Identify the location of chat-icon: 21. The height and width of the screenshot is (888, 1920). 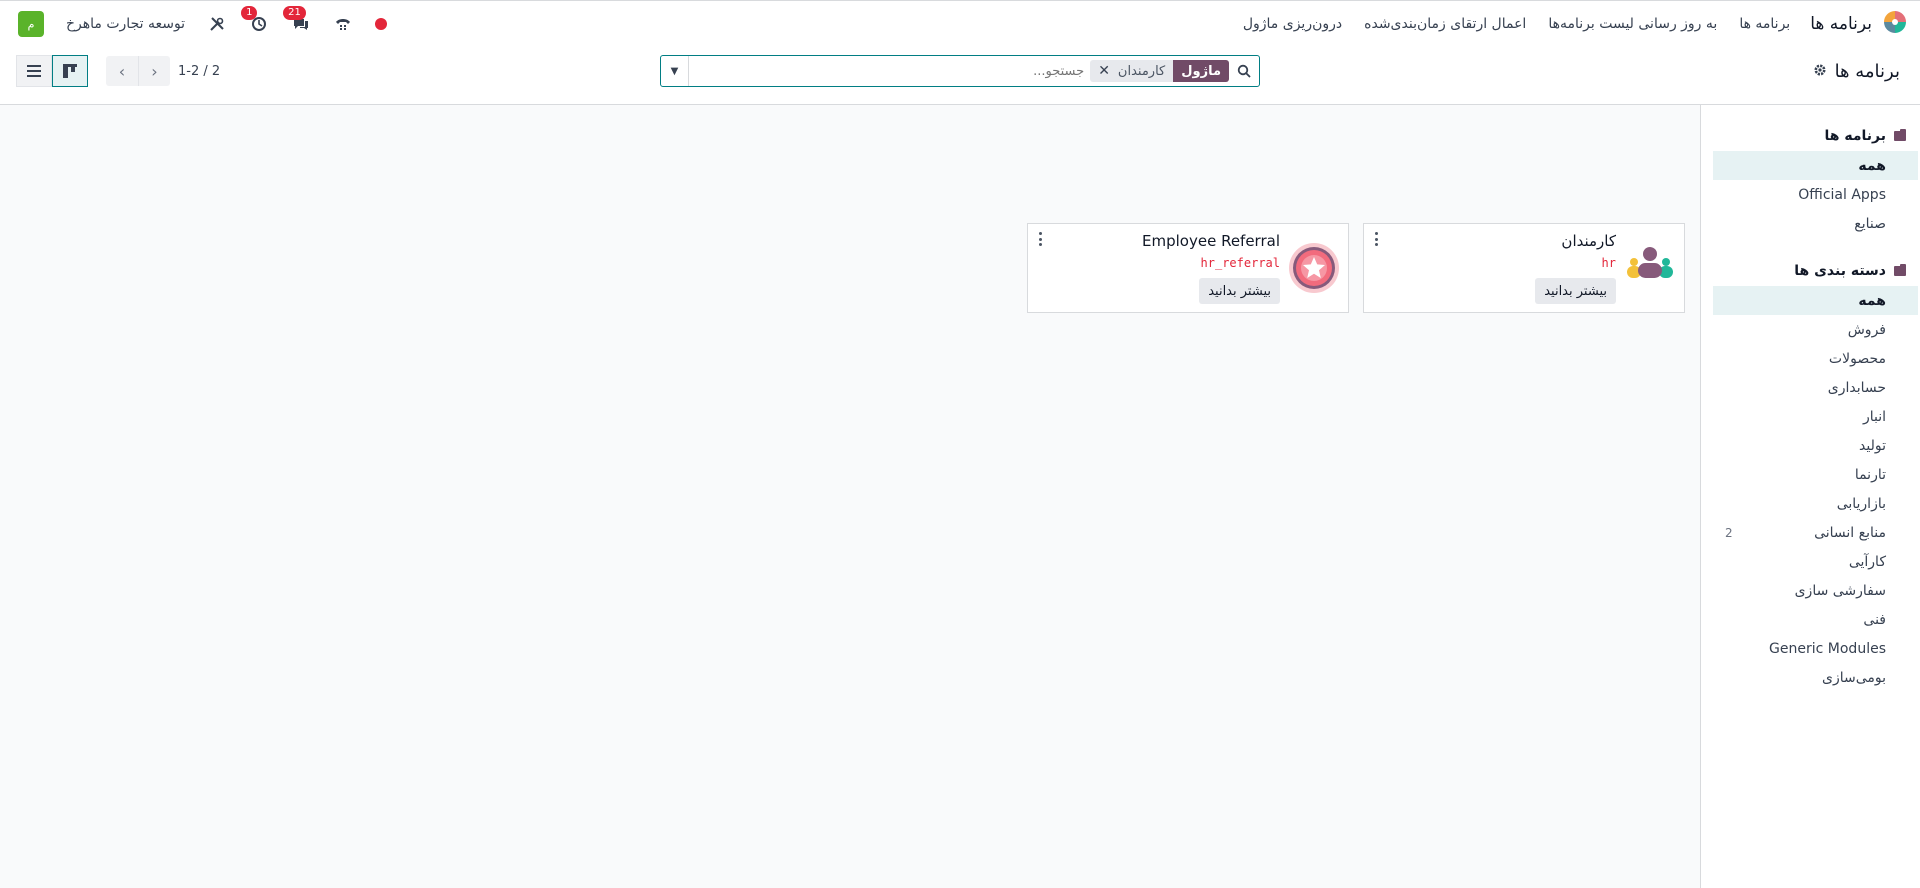
(297, 20).